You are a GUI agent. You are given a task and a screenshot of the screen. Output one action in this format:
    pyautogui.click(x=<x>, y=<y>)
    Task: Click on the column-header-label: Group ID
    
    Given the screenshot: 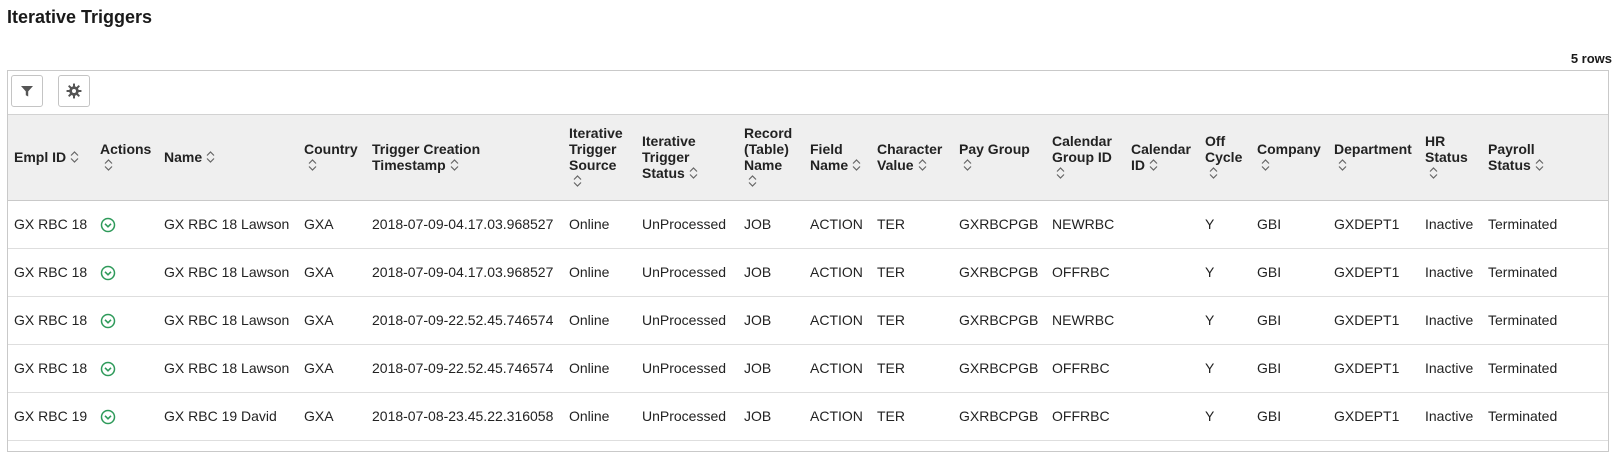 What is the action you would take?
    pyautogui.click(x=1082, y=156)
    